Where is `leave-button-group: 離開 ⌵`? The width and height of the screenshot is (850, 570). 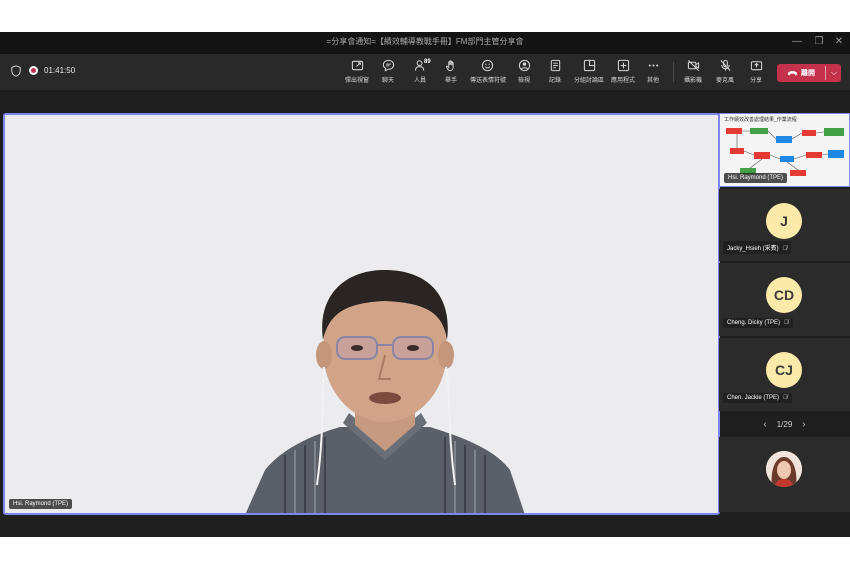
leave-button-group: 離開 ⌵ is located at coordinates (809, 73).